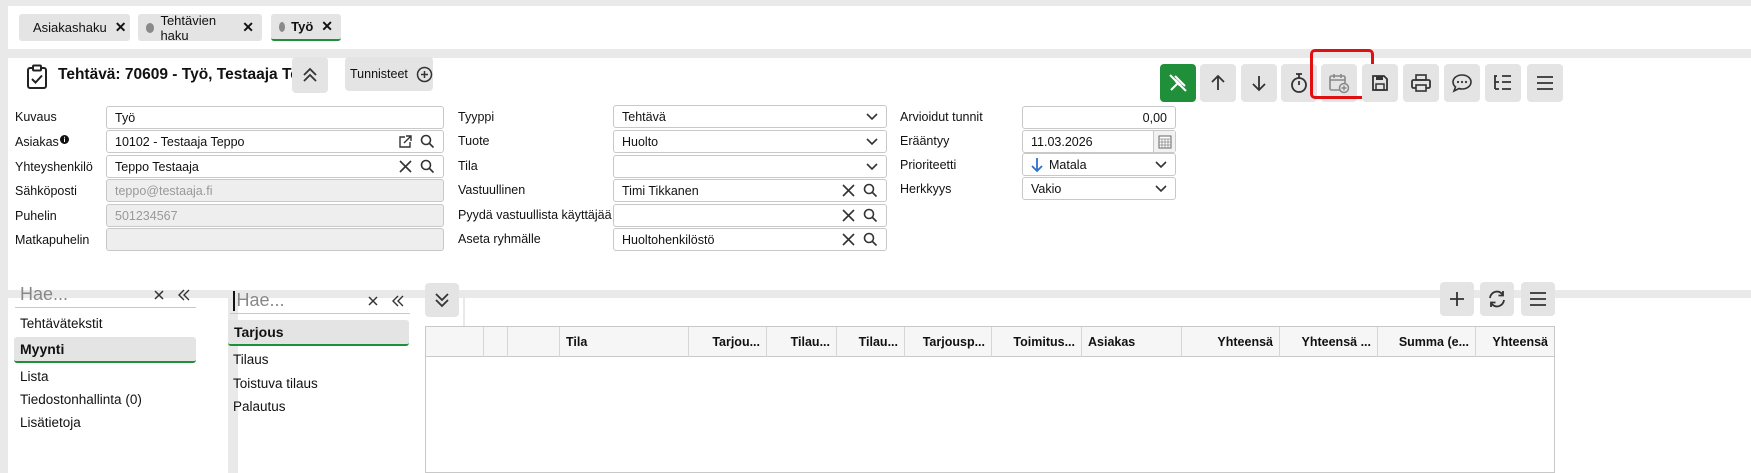  What do you see at coordinates (81, 399) in the screenshot?
I see `nav-item-tiedostonhallinta: Tiedostonhallinta (0)` at bounding box center [81, 399].